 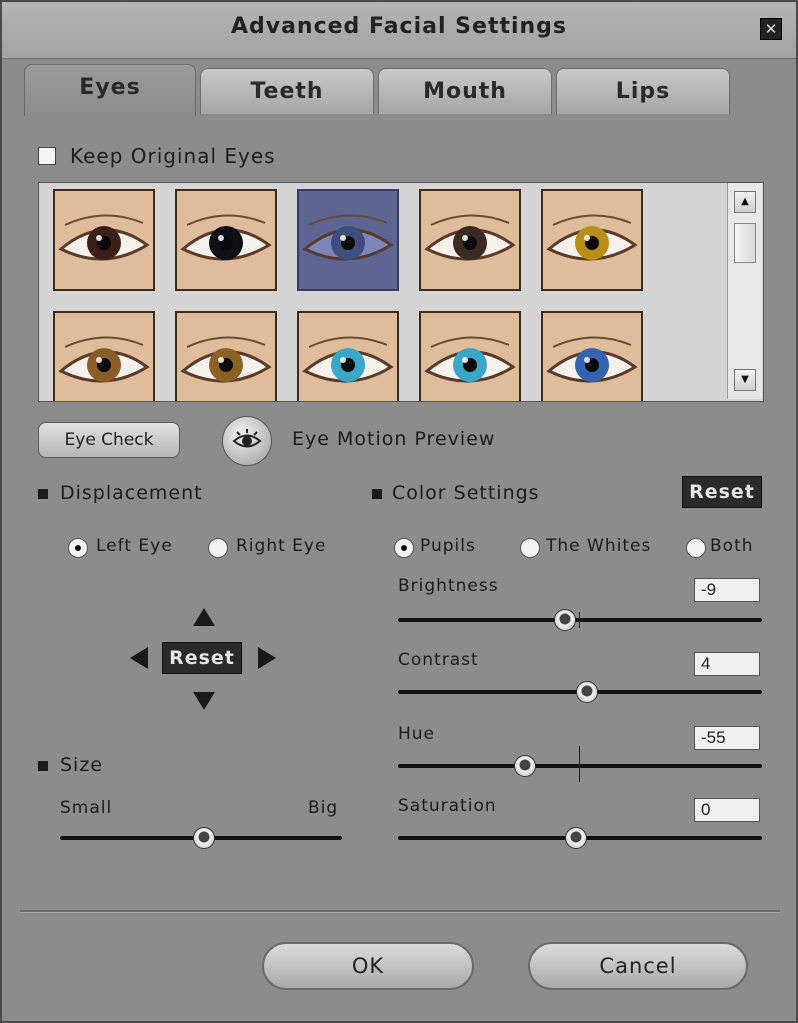 What do you see at coordinates (394, 439) in the screenshot?
I see `eye-motion-preview-label: Eye Motion Preview` at bounding box center [394, 439].